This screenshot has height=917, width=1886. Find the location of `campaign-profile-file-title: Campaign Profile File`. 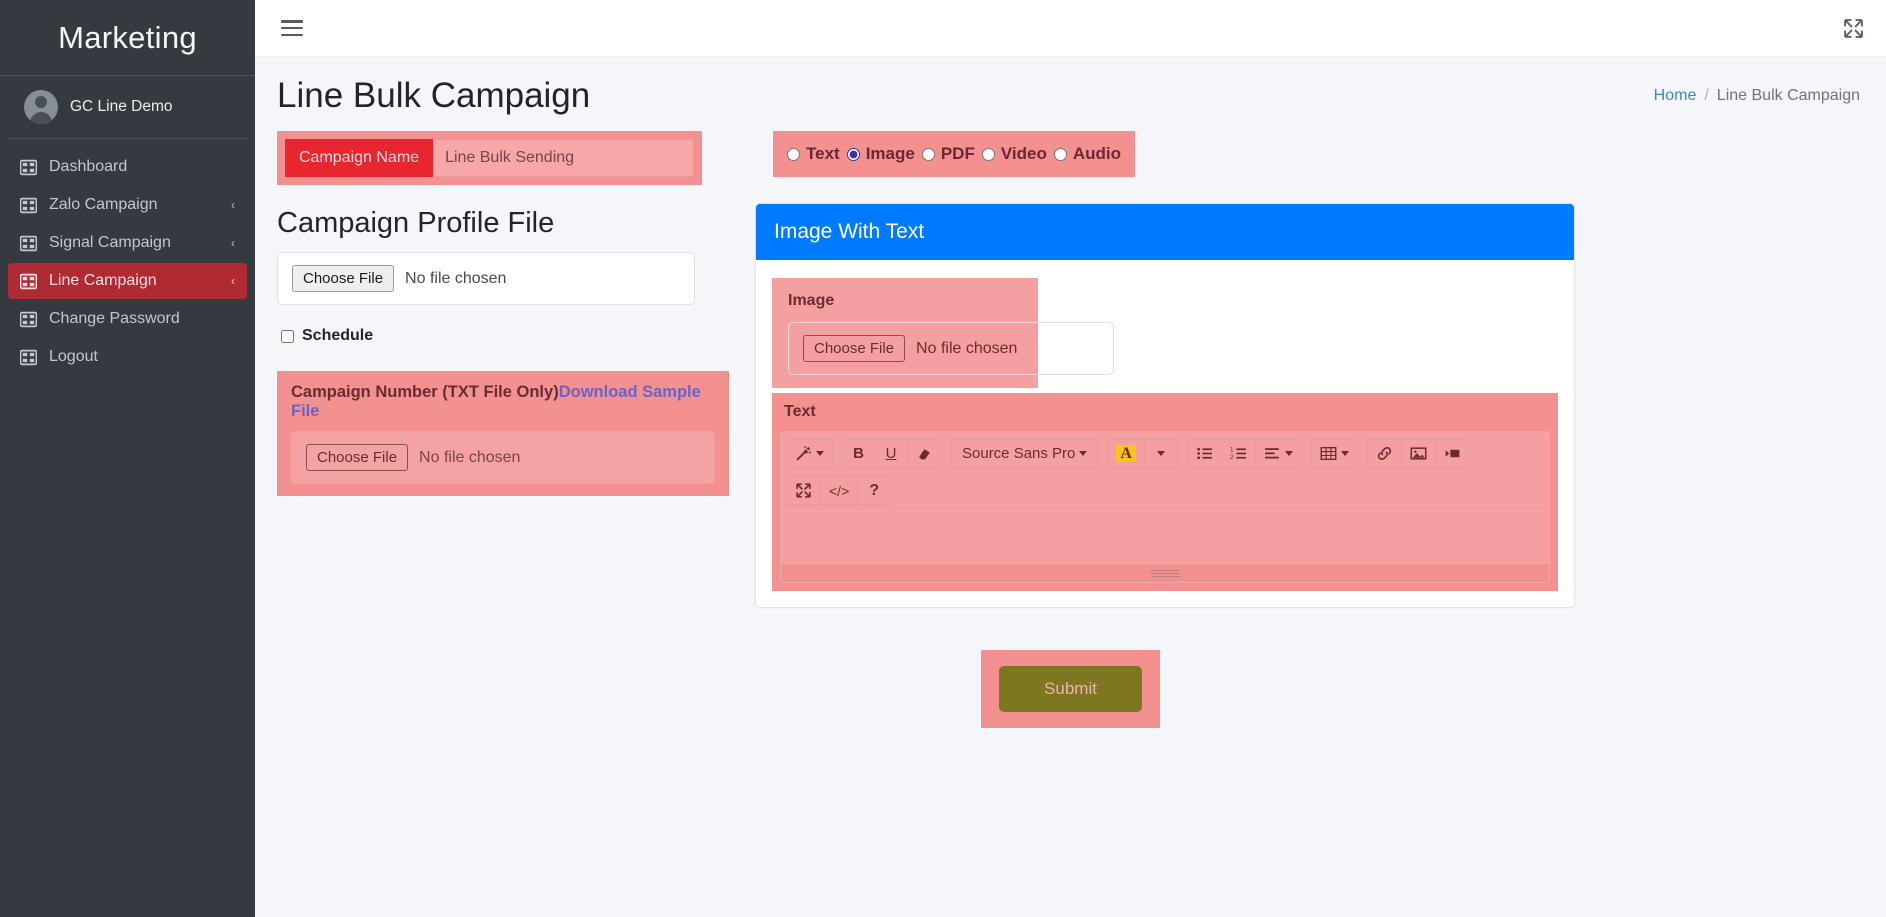

campaign-profile-file-title: Campaign Profile File is located at coordinates (416, 223).